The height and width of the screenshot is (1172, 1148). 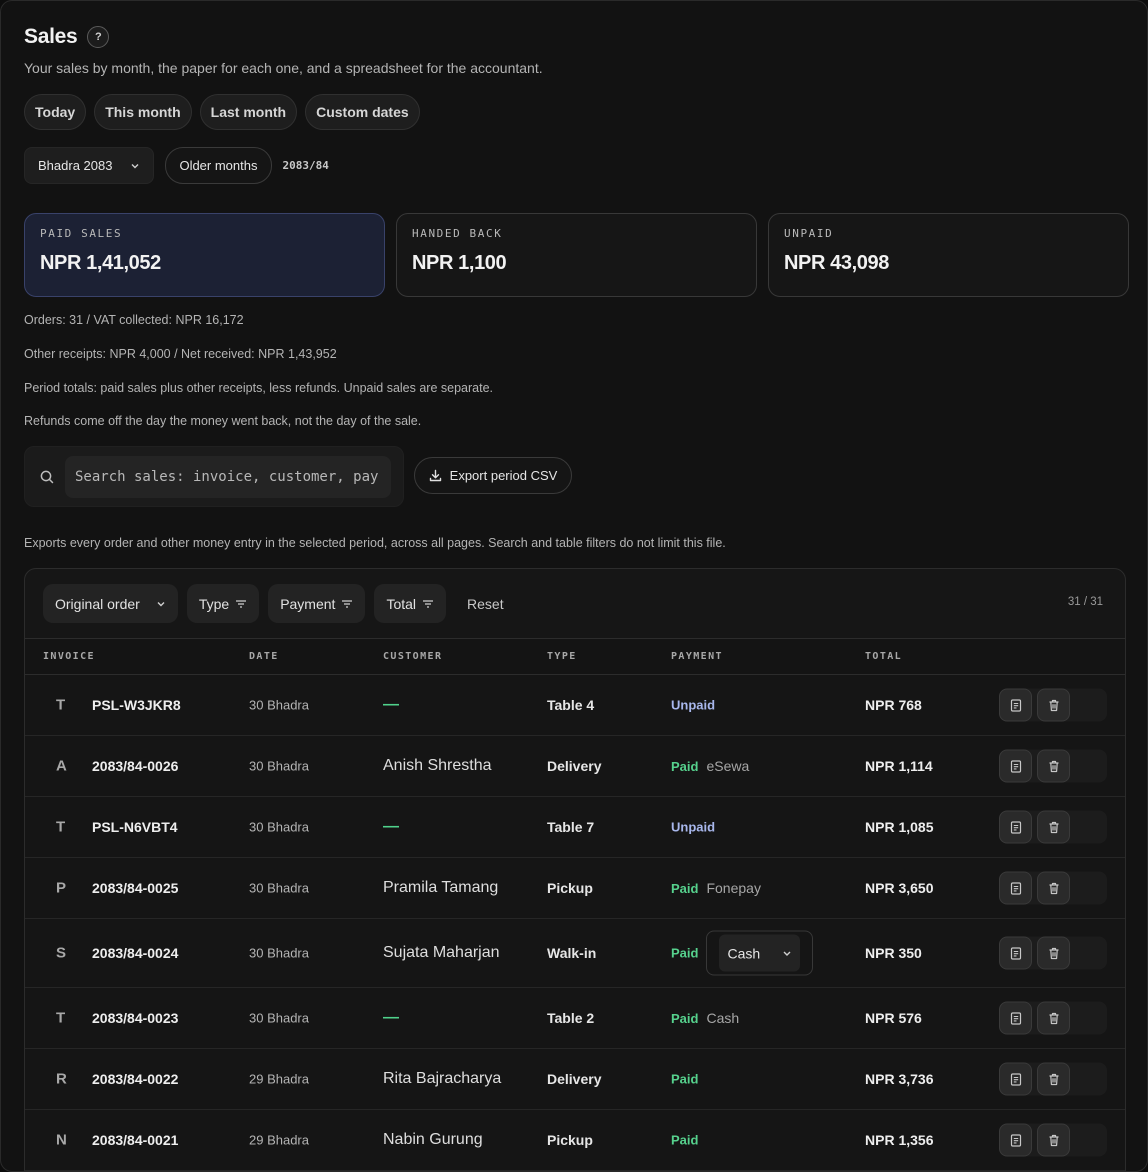 What do you see at coordinates (135, 1140) in the screenshot?
I see `invoice-number: 2083/84-0021` at bounding box center [135, 1140].